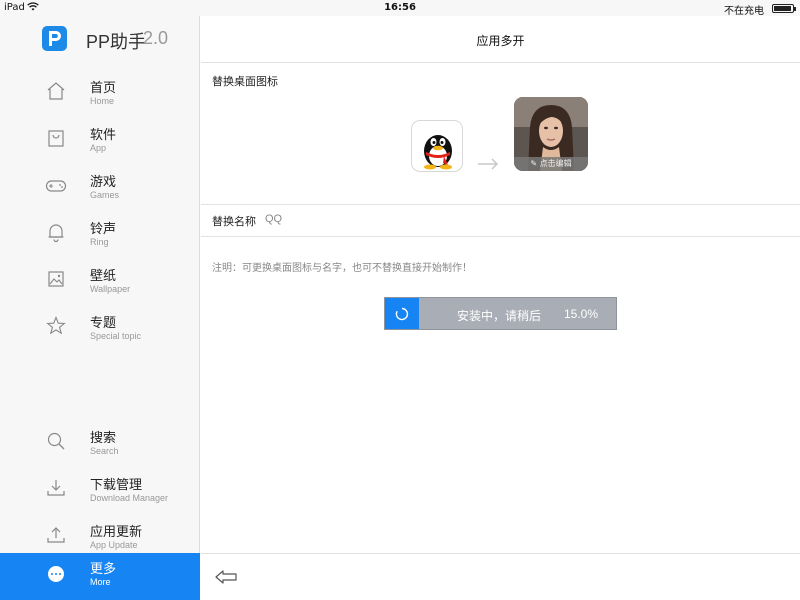  I want to click on battery-icon, so click(784, 8).